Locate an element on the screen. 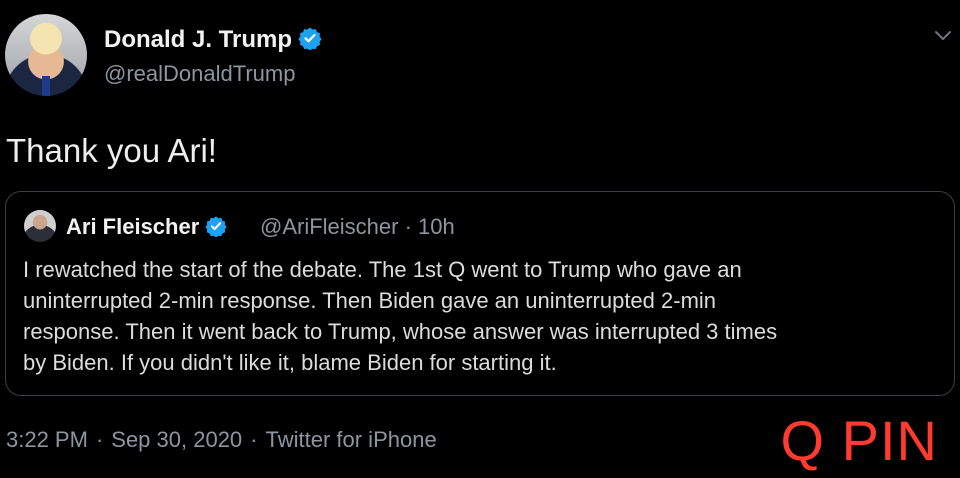 This screenshot has height=478, width=960. tweet-date: Sep 30, 2020 is located at coordinates (176, 439).